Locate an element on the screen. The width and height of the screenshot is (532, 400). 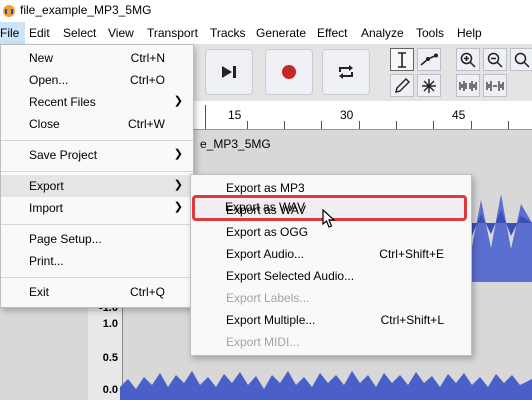
zoom-in-button is located at coordinates (468, 59).